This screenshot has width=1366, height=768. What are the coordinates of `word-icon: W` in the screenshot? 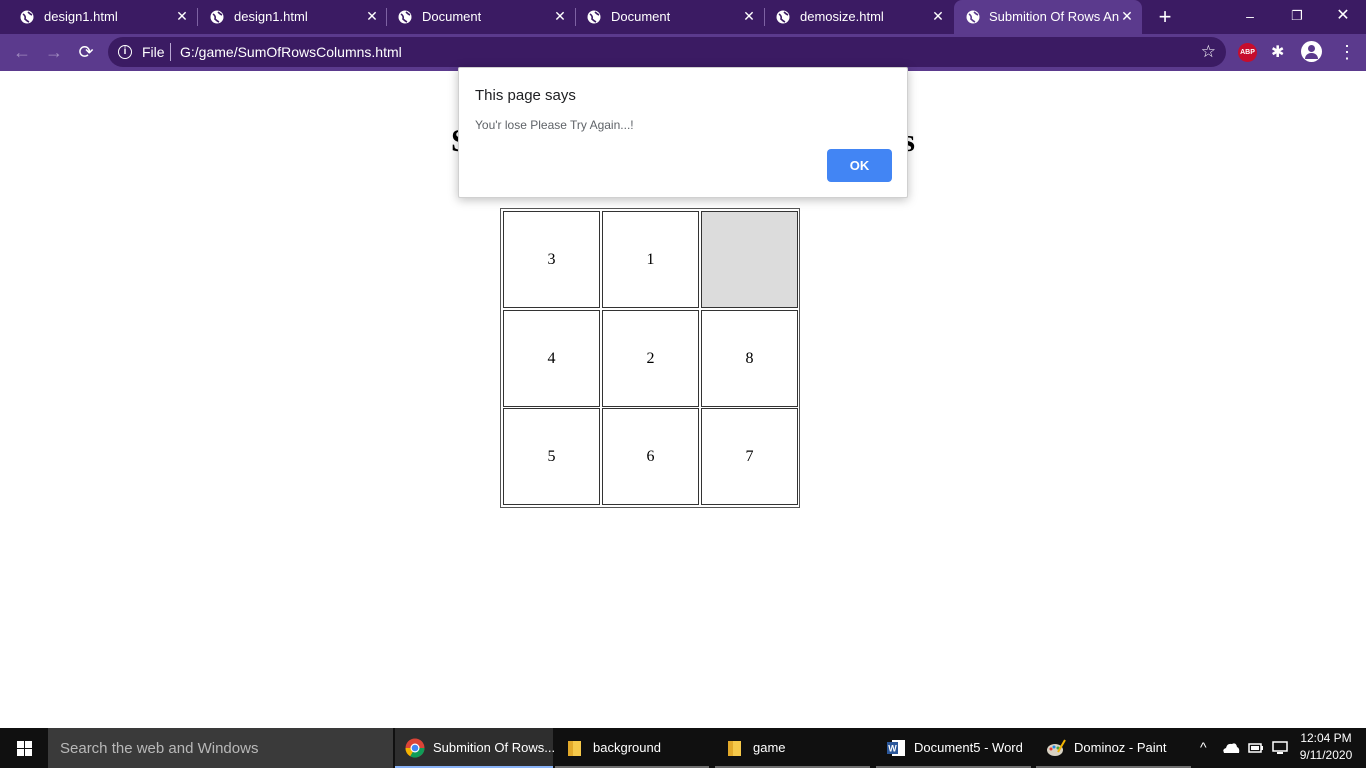 It's located at (896, 748).